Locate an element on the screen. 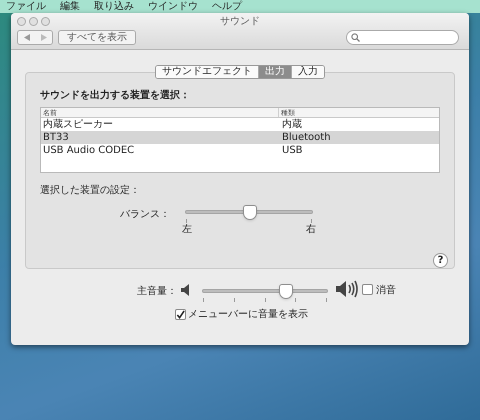 The height and width of the screenshot is (420, 480). table-cell-text: BT33 is located at coordinates (56, 138).